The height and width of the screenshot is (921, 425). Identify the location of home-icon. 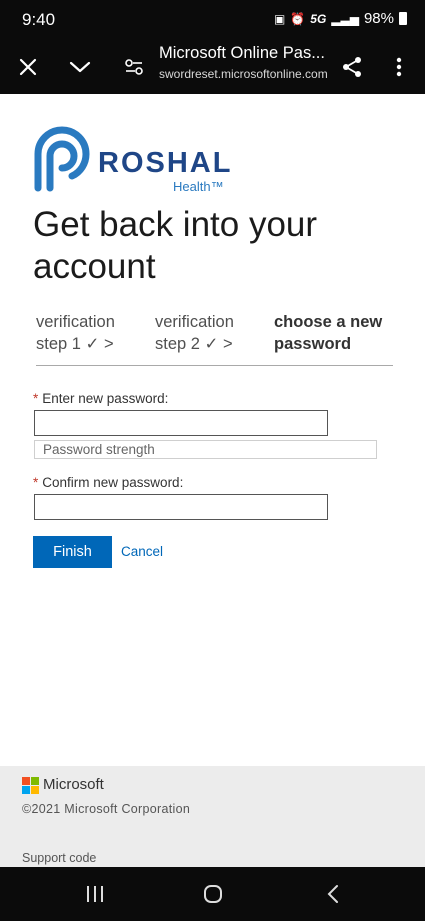
(213, 894).